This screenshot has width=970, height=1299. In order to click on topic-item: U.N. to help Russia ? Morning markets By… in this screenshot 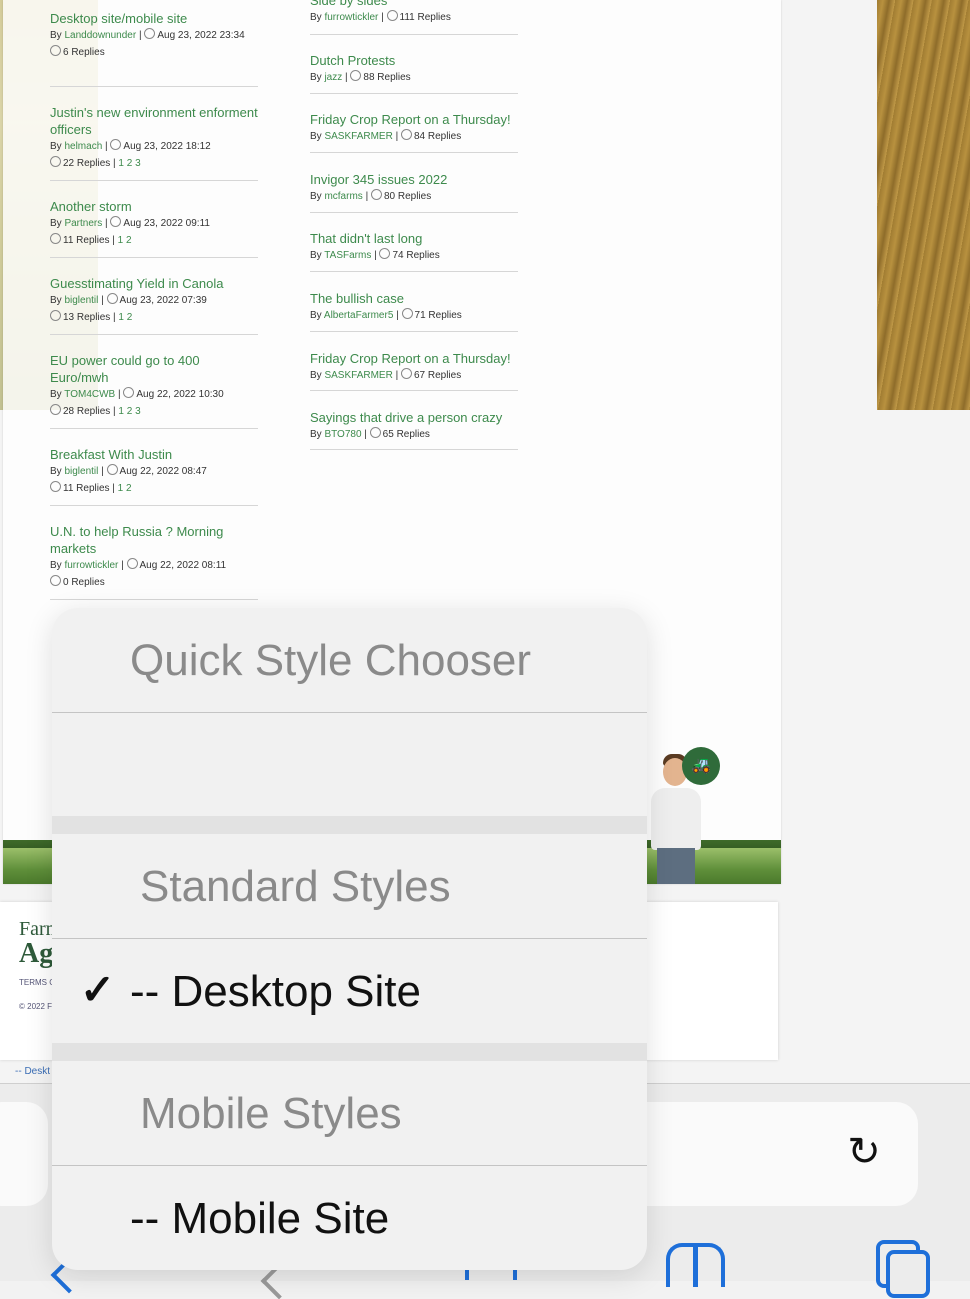, I will do `click(154, 561)`.